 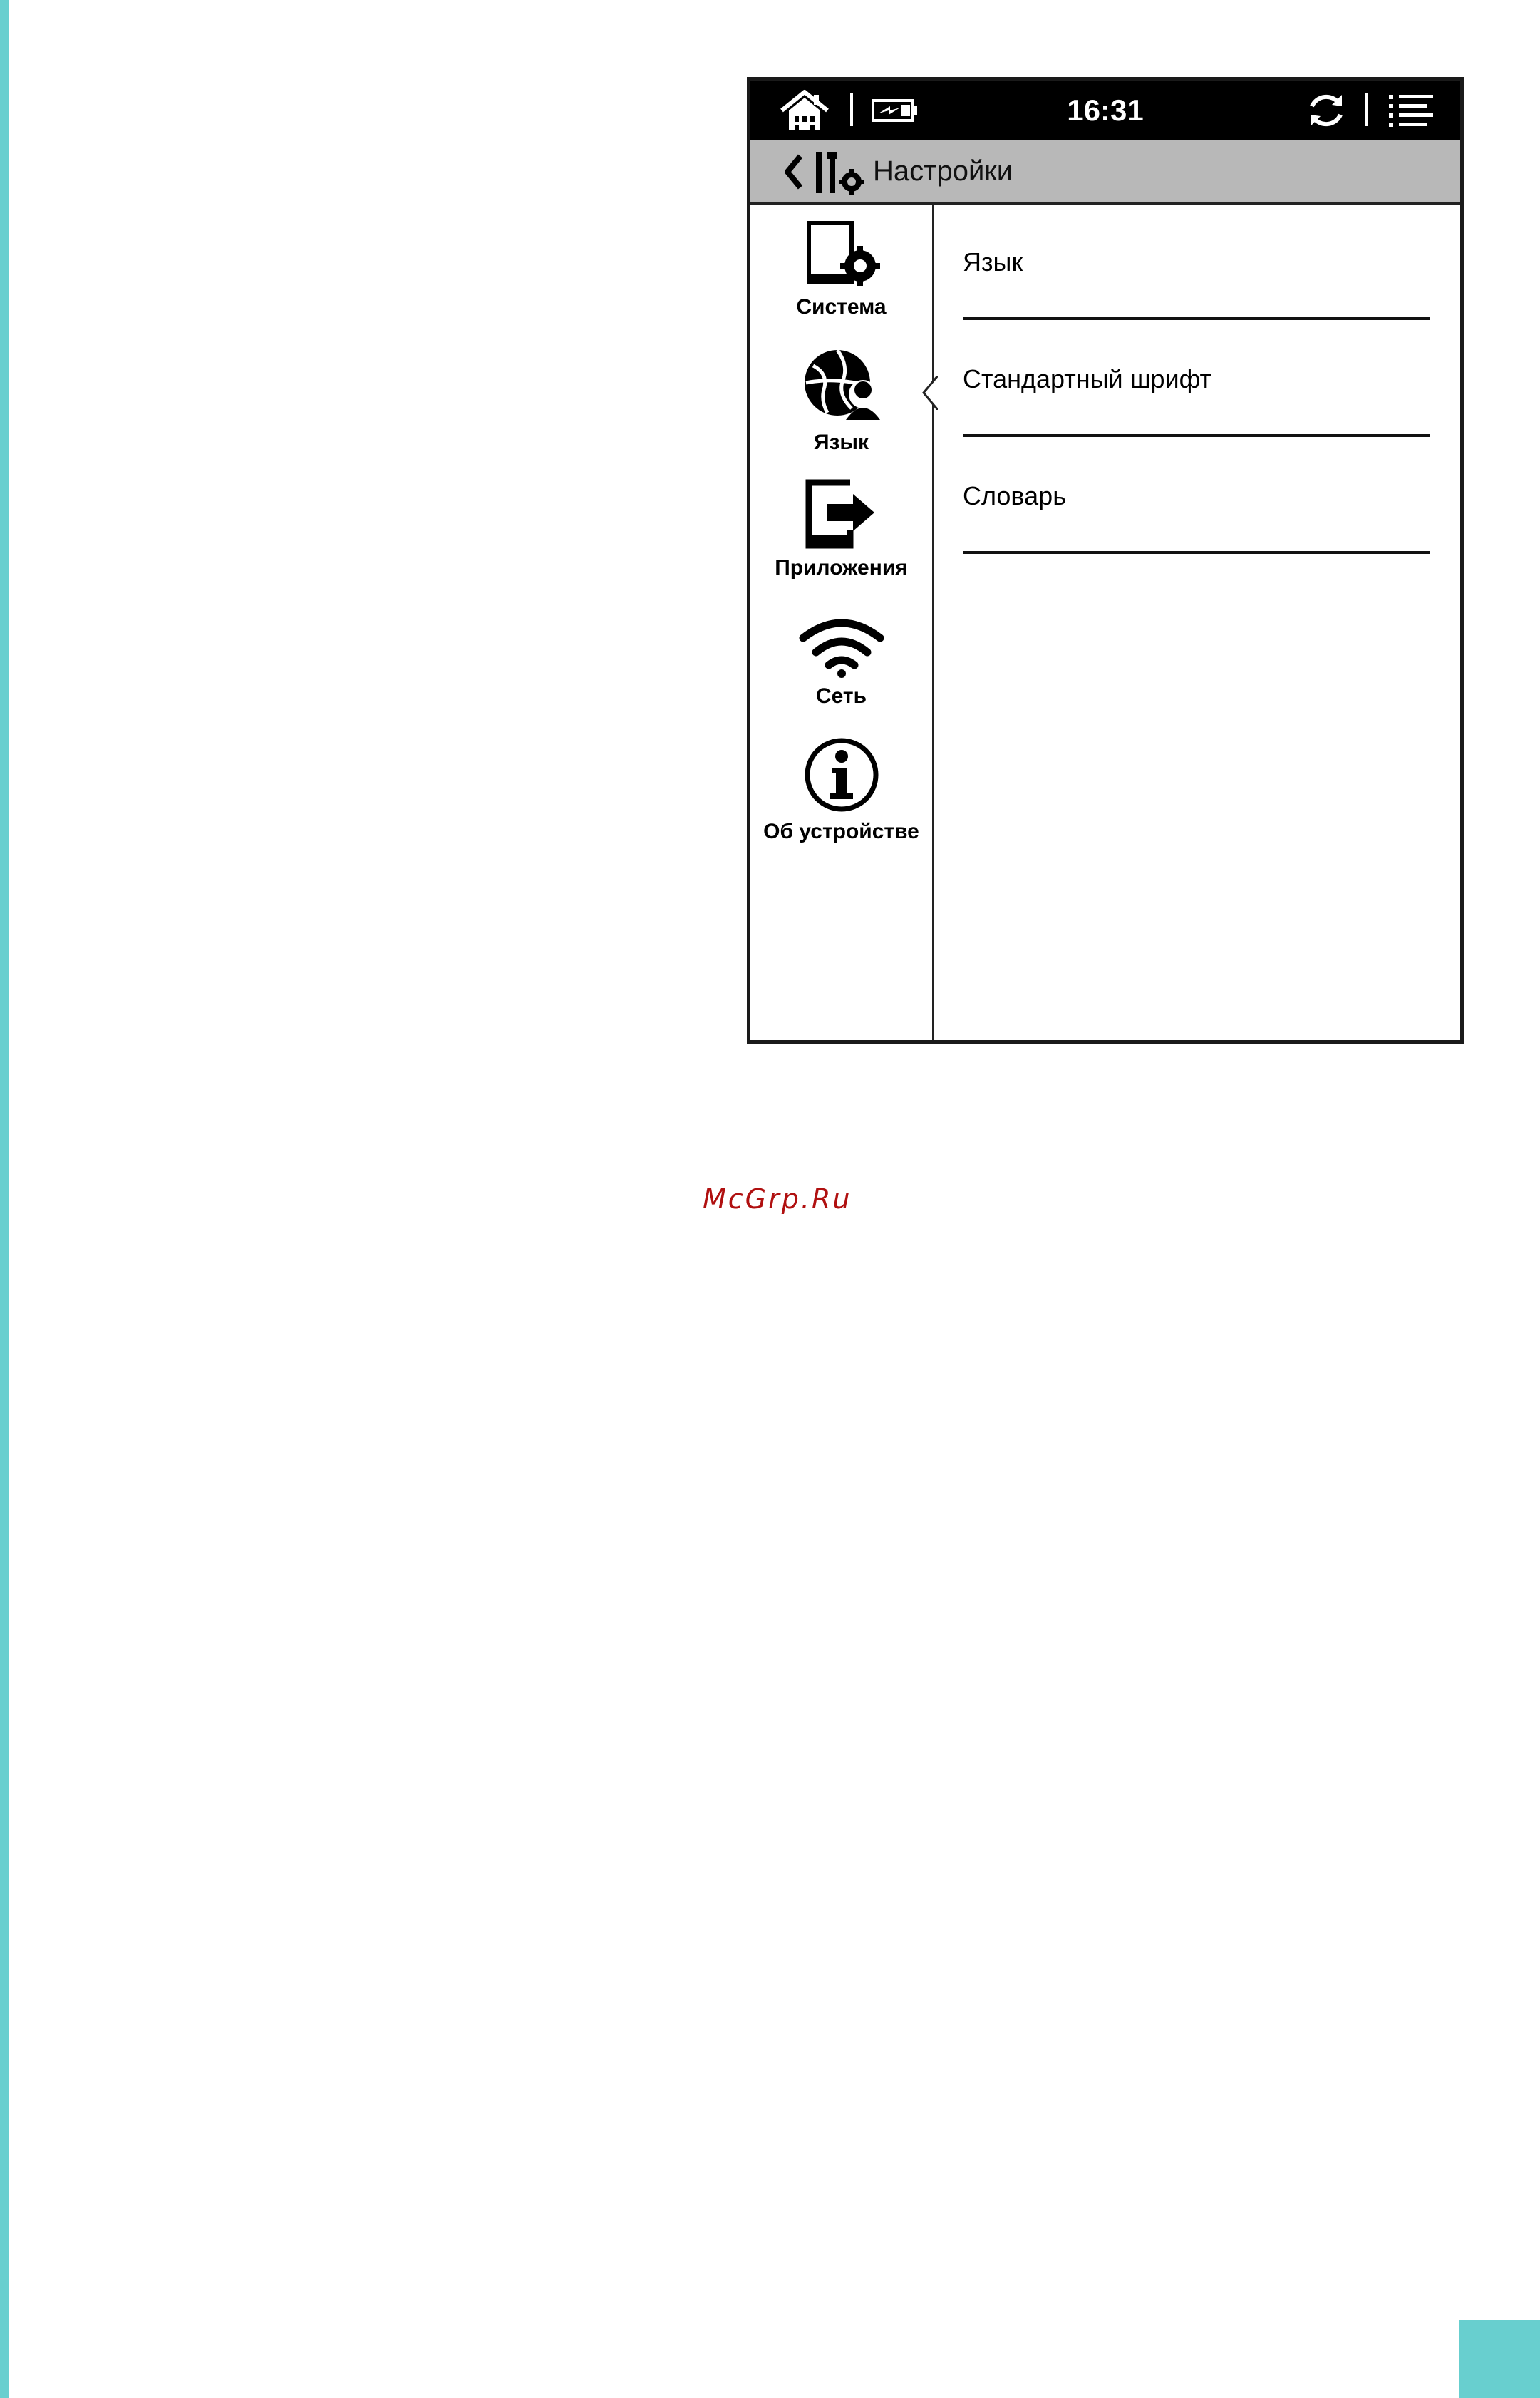 I want to click on settings-content: Язык Стандартный шрифт Словарь, so click(x=1197, y=622).